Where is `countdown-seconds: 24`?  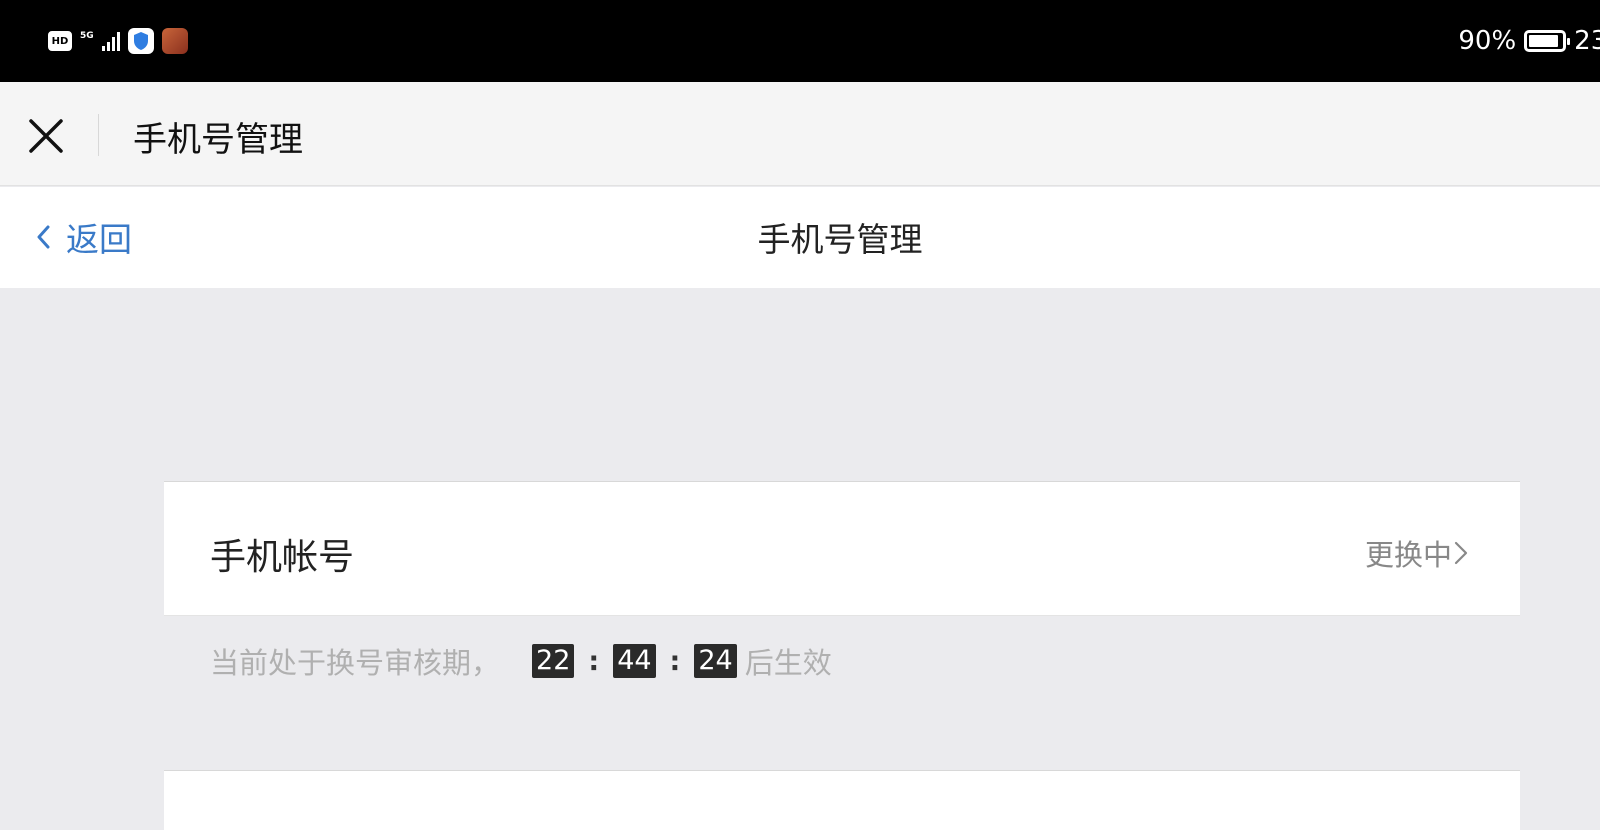
countdown-seconds: 24 is located at coordinates (715, 661).